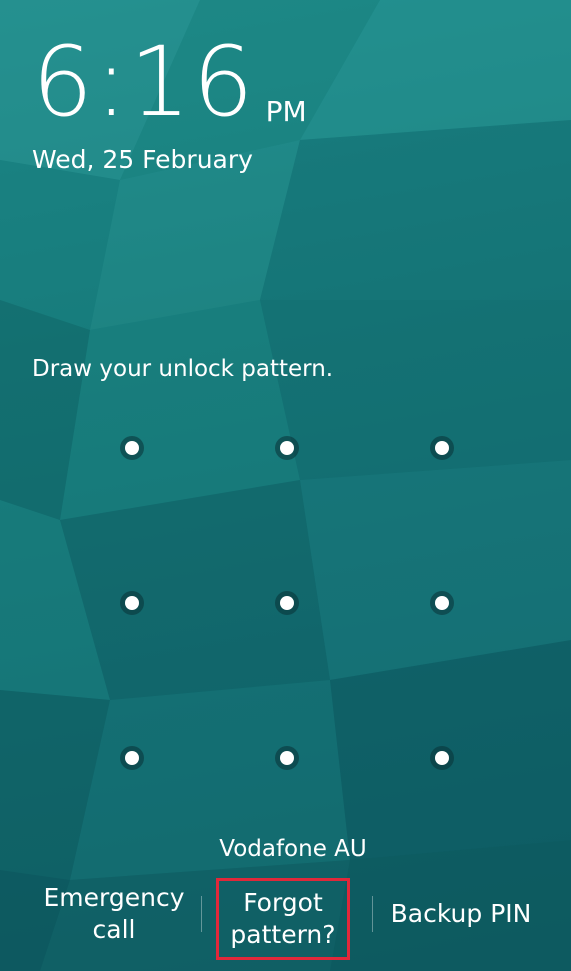  What do you see at coordinates (293, 849) in the screenshot?
I see `carrier-name: Vodafone AU` at bounding box center [293, 849].